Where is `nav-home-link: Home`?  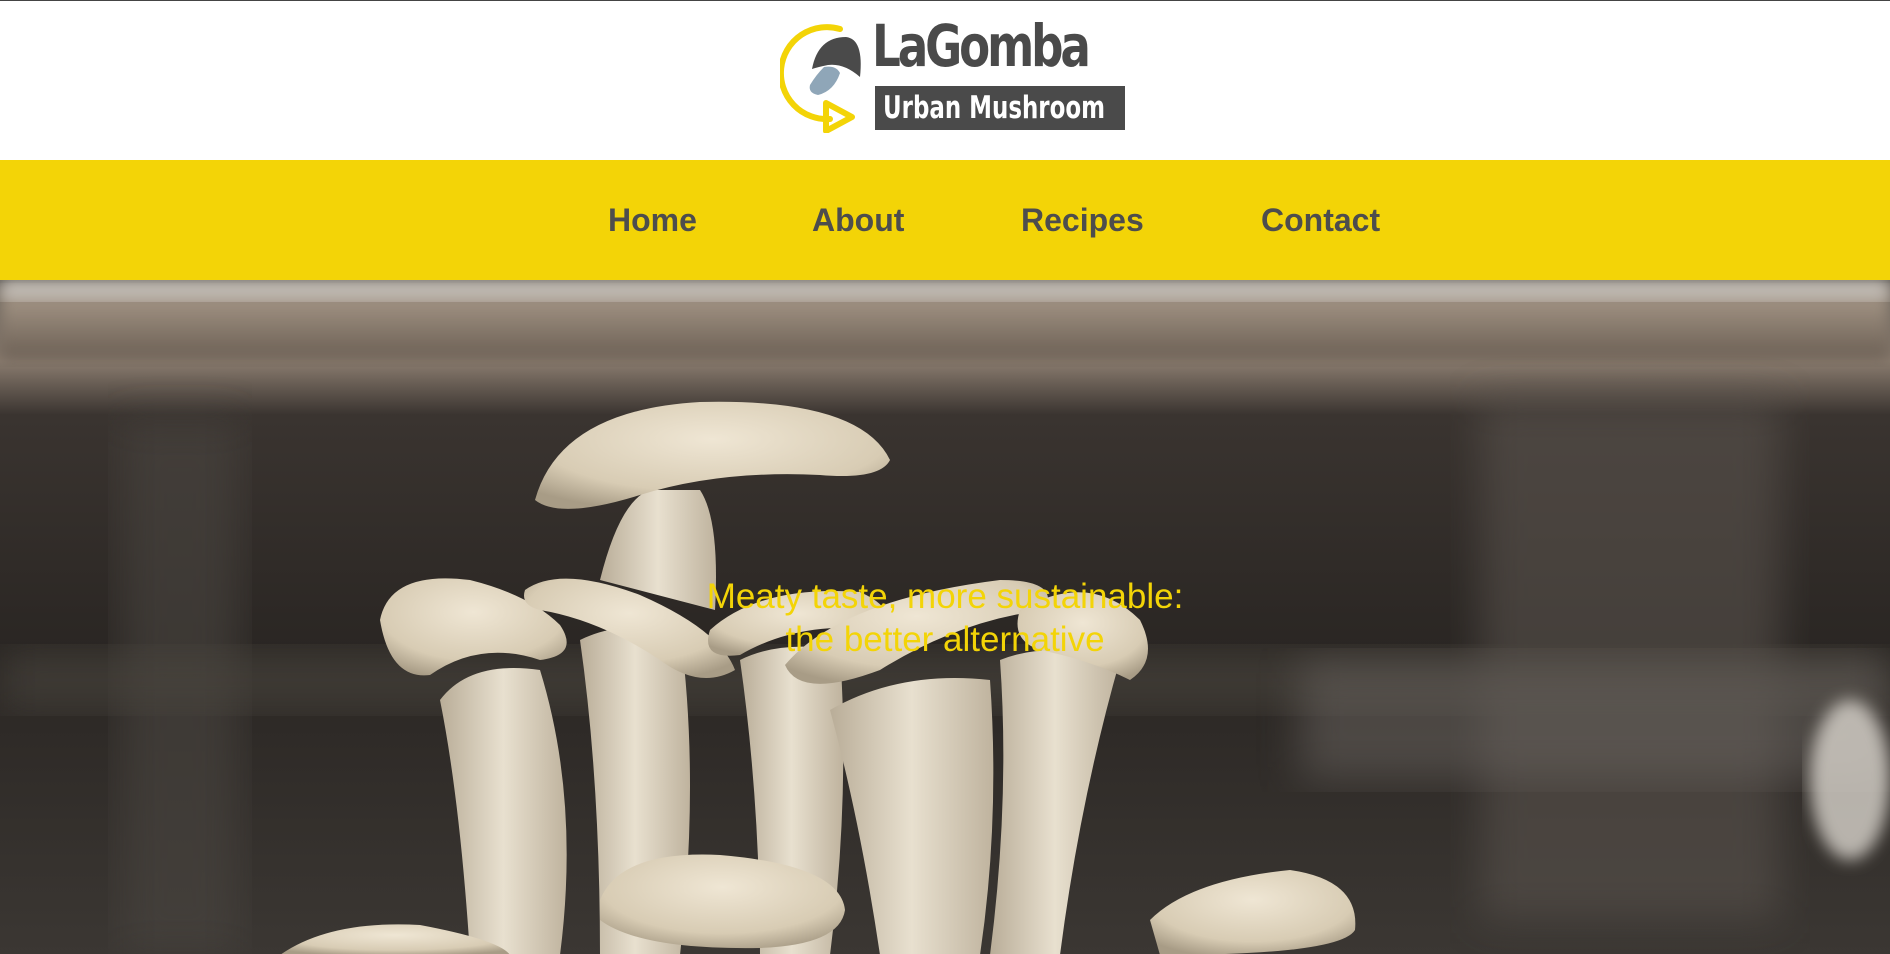 nav-home-link: Home is located at coordinates (652, 220).